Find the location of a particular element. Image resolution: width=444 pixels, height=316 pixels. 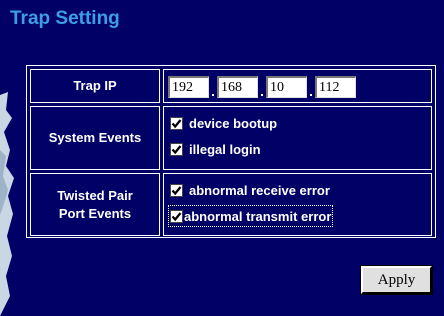

abnormal-receive-option: abnormal receive error is located at coordinates (250, 190).